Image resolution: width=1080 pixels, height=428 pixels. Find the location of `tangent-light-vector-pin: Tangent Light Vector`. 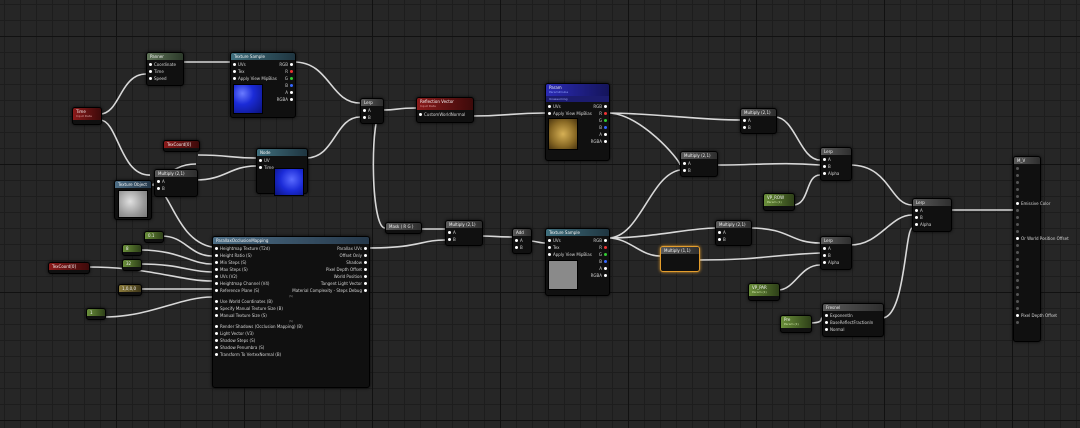

tangent-light-vector-pin: Tangent Light Vector is located at coordinates (330, 283).